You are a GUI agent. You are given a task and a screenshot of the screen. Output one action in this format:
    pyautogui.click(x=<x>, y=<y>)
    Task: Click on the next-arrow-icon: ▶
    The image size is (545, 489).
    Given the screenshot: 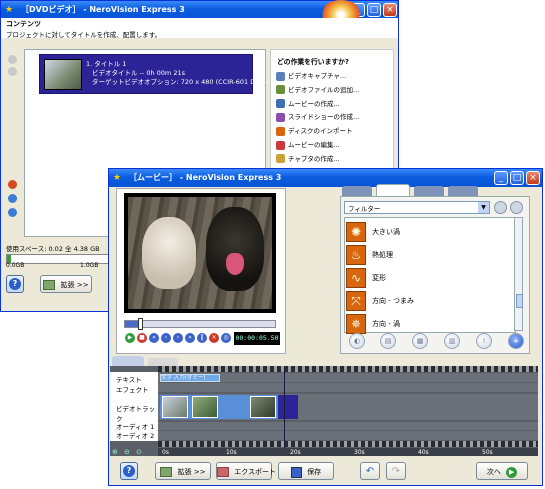 What is the action you would take?
    pyautogui.click(x=512, y=472)
    